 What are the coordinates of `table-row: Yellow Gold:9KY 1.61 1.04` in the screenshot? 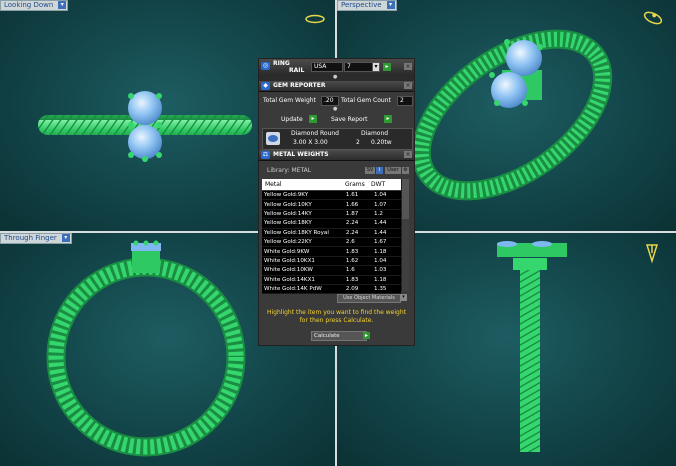 It's located at (331, 196).